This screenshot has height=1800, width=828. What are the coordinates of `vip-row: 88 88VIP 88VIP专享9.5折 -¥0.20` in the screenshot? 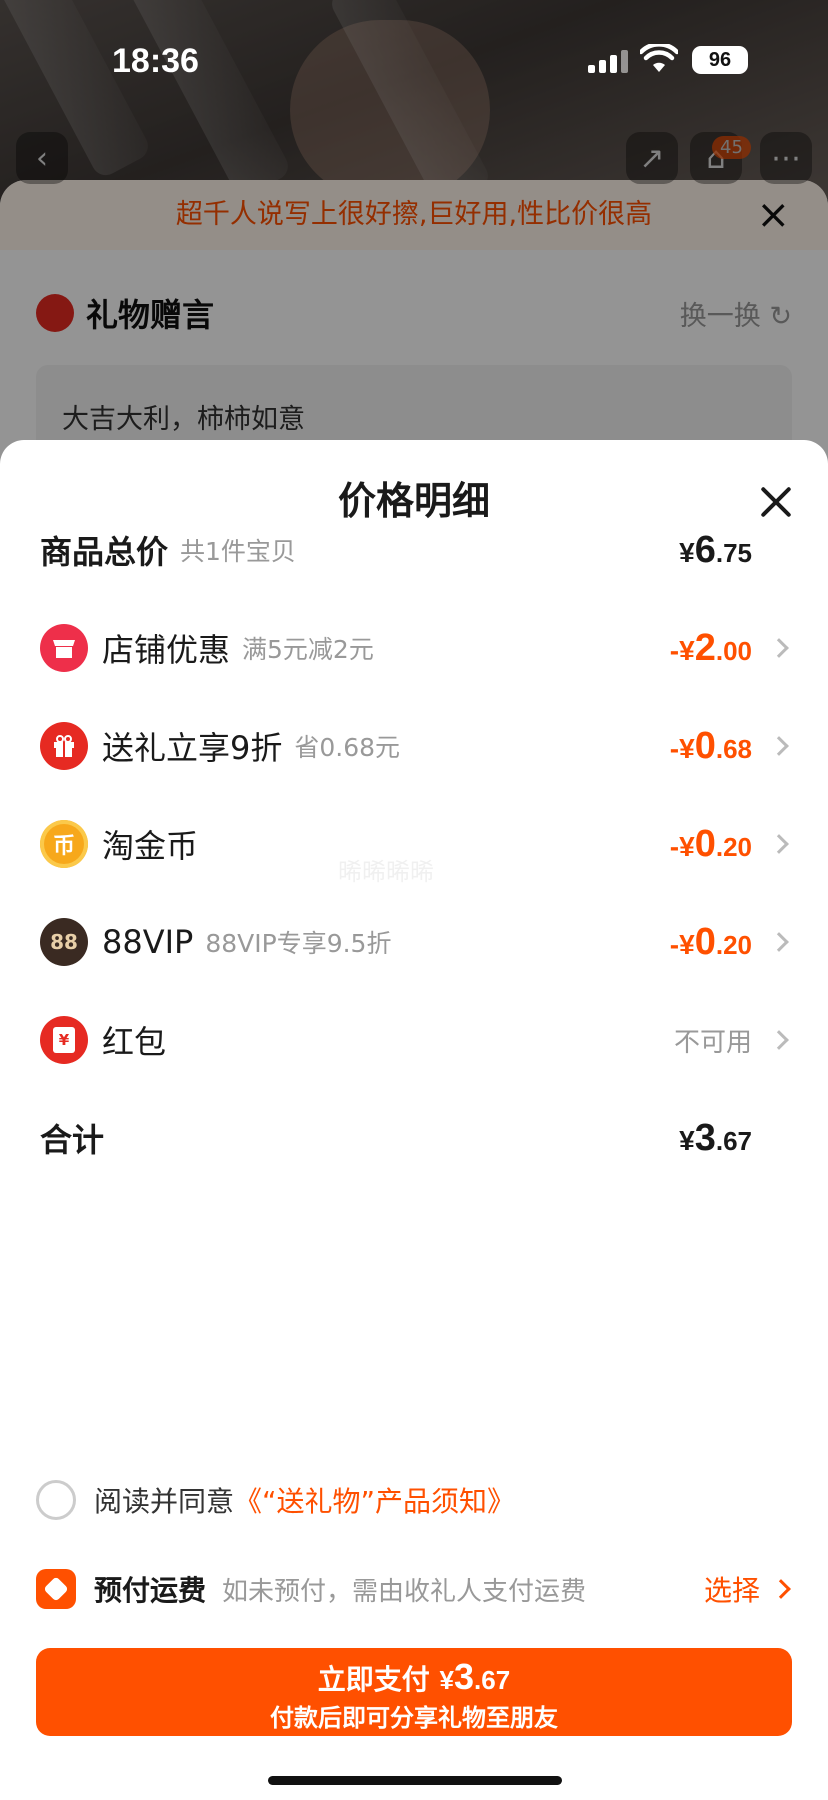 It's located at (415, 942).